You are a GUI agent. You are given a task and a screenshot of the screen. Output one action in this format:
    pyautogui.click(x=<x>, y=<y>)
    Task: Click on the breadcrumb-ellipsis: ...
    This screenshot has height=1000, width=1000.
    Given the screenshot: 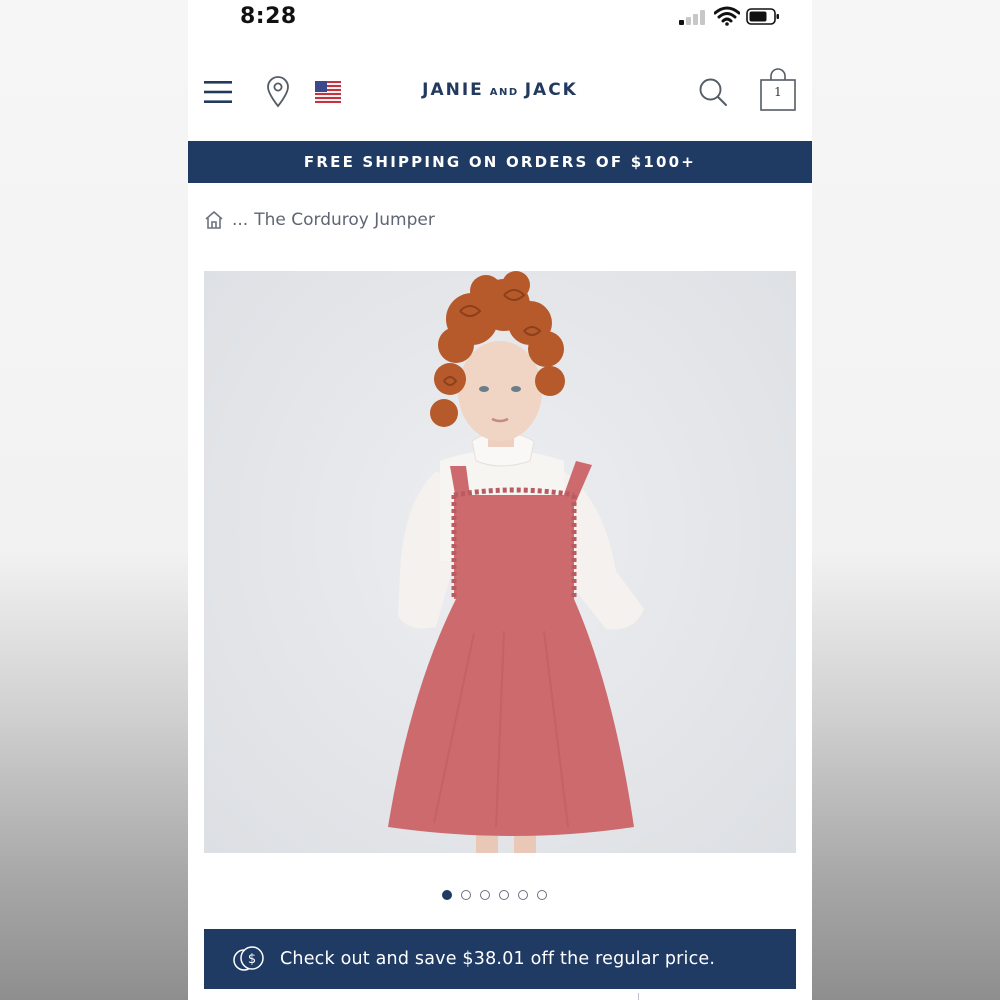 What is the action you would take?
    pyautogui.click(x=240, y=220)
    